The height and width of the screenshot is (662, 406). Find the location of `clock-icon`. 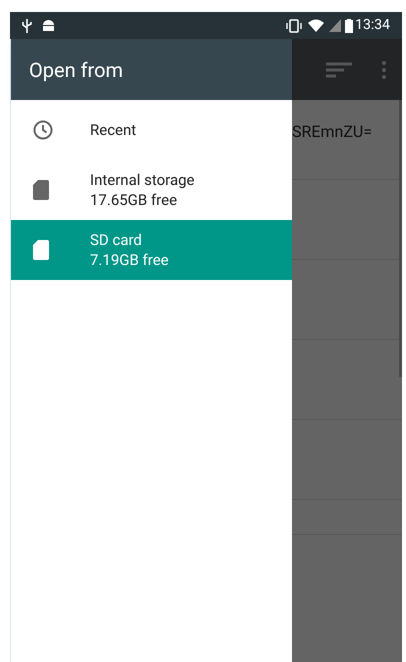

clock-icon is located at coordinates (43, 130).